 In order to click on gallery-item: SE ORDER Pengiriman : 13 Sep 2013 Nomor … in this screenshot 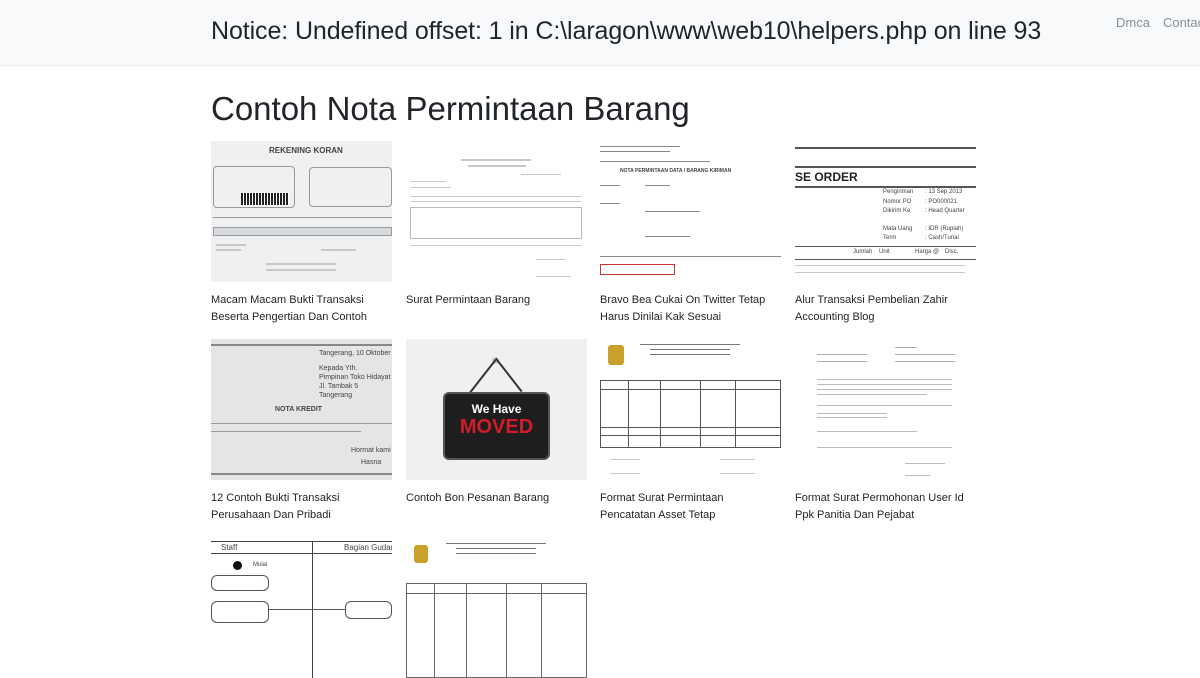, I will do `click(885, 233)`.